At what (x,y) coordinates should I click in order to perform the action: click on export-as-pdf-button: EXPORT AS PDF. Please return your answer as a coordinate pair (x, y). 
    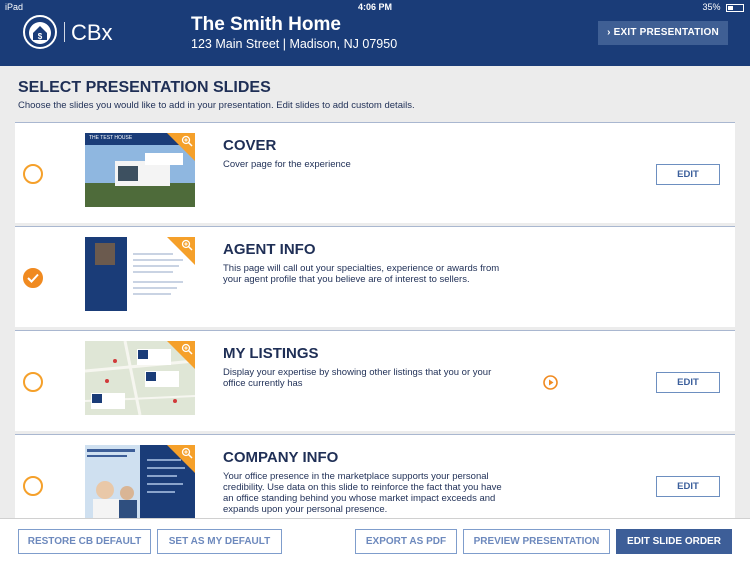
    Looking at the image, I should click on (406, 541).